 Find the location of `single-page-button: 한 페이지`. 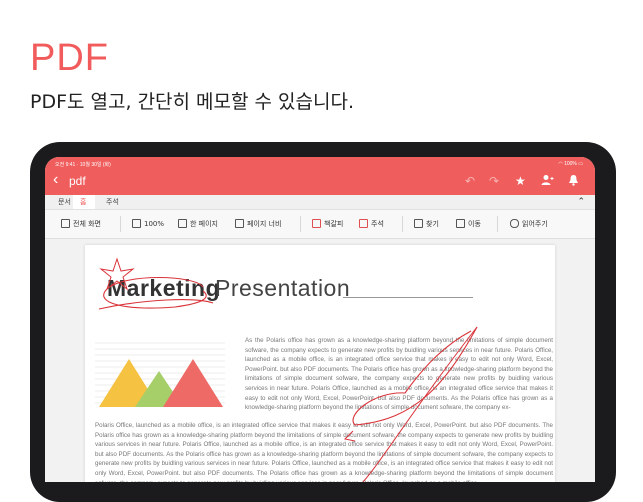

single-page-button: 한 페이지 is located at coordinates (198, 224).